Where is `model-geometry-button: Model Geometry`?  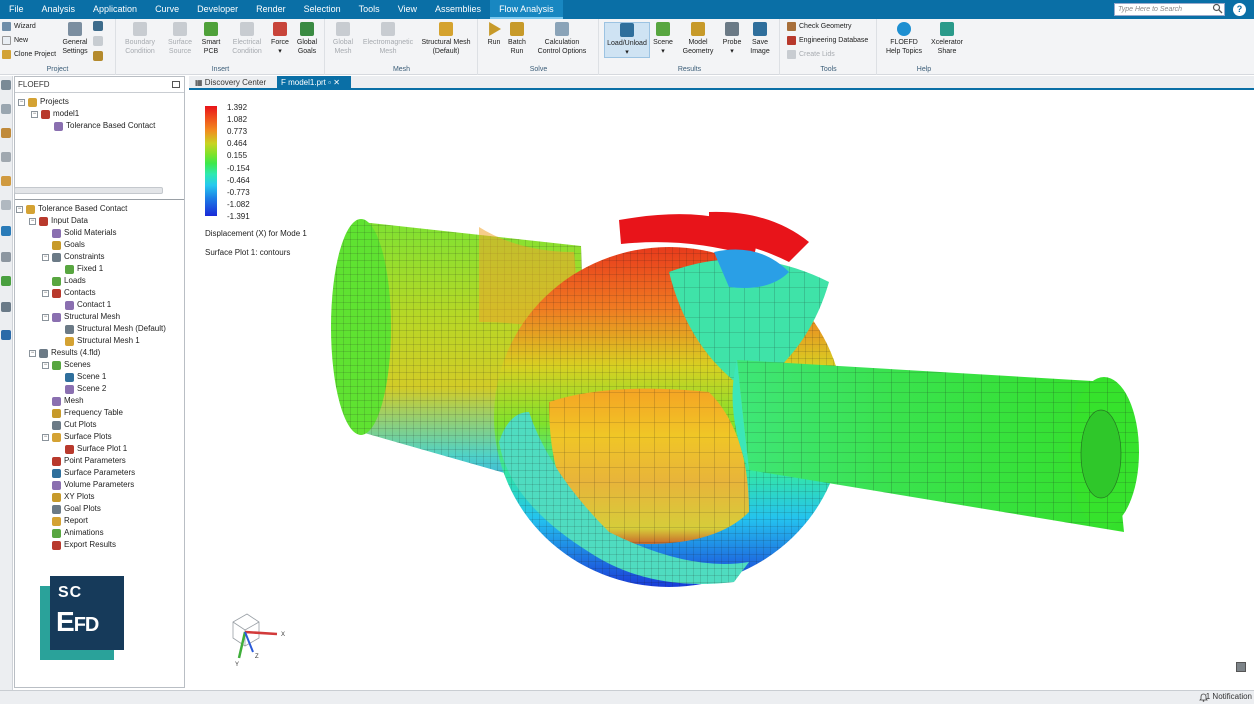
model-geometry-button: Model Geometry is located at coordinates (698, 39).